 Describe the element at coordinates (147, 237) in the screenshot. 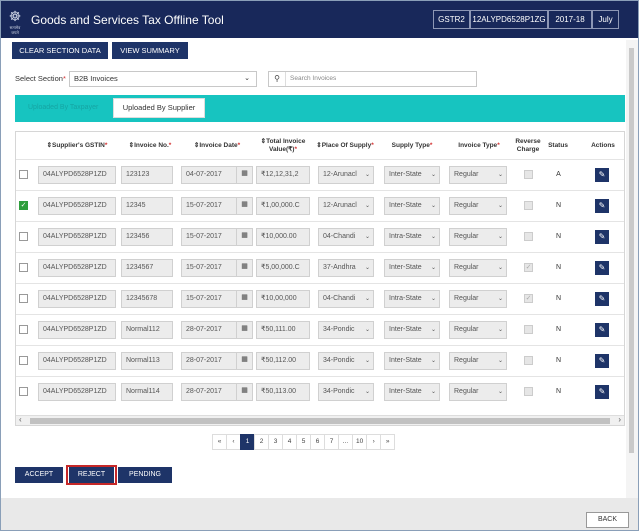

I see `invoice-no-field: 123456` at that location.